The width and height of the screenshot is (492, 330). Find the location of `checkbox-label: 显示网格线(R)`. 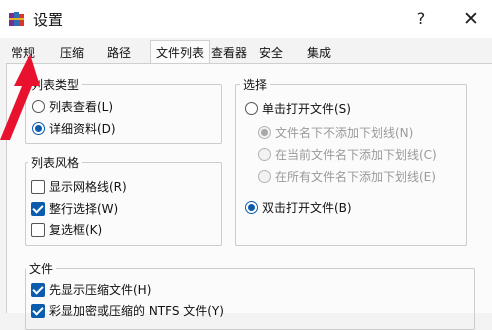

checkbox-label: 显示网格线(R) is located at coordinates (88, 187).